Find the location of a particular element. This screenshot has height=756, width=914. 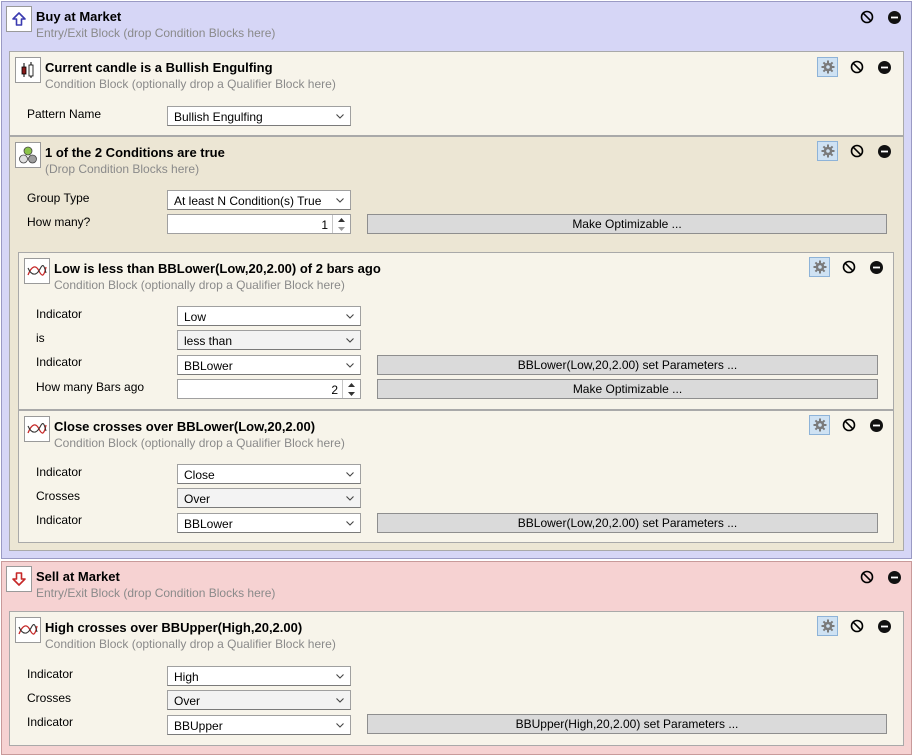

pattern-name-value: Bullish Engulfing is located at coordinates (218, 117).